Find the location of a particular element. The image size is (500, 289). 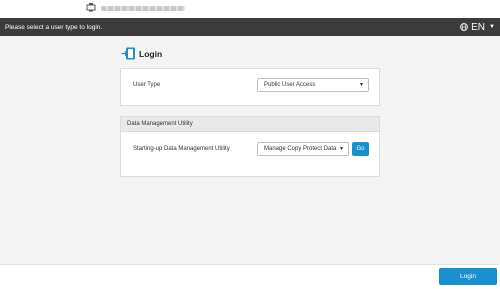

user-type-label: User Type is located at coordinates (147, 85).